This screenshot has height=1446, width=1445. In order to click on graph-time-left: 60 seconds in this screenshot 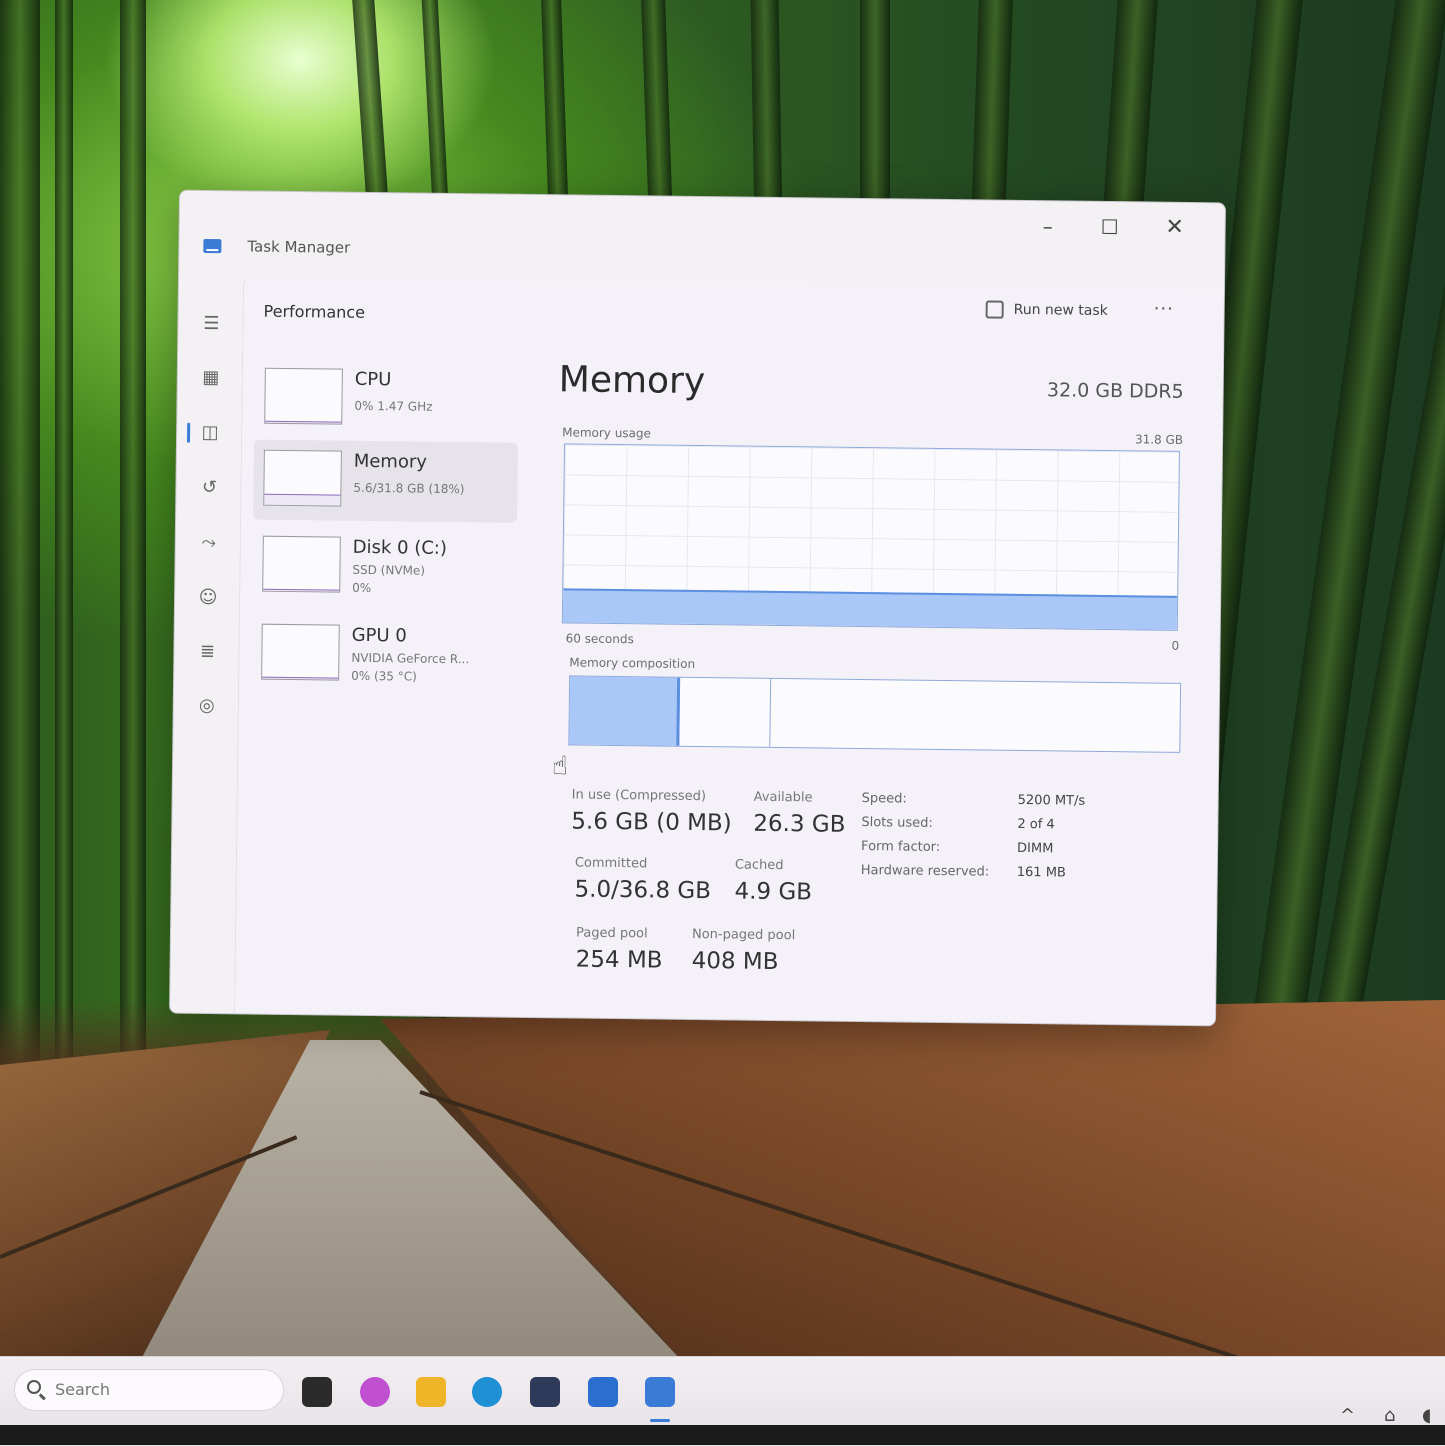, I will do `click(599, 639)`.